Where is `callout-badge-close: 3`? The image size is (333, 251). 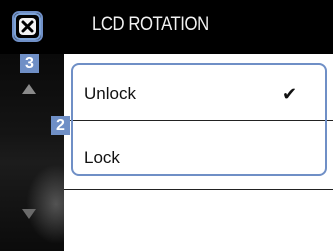
callout-badge-close: 3 is located at coordinates (29, 63).